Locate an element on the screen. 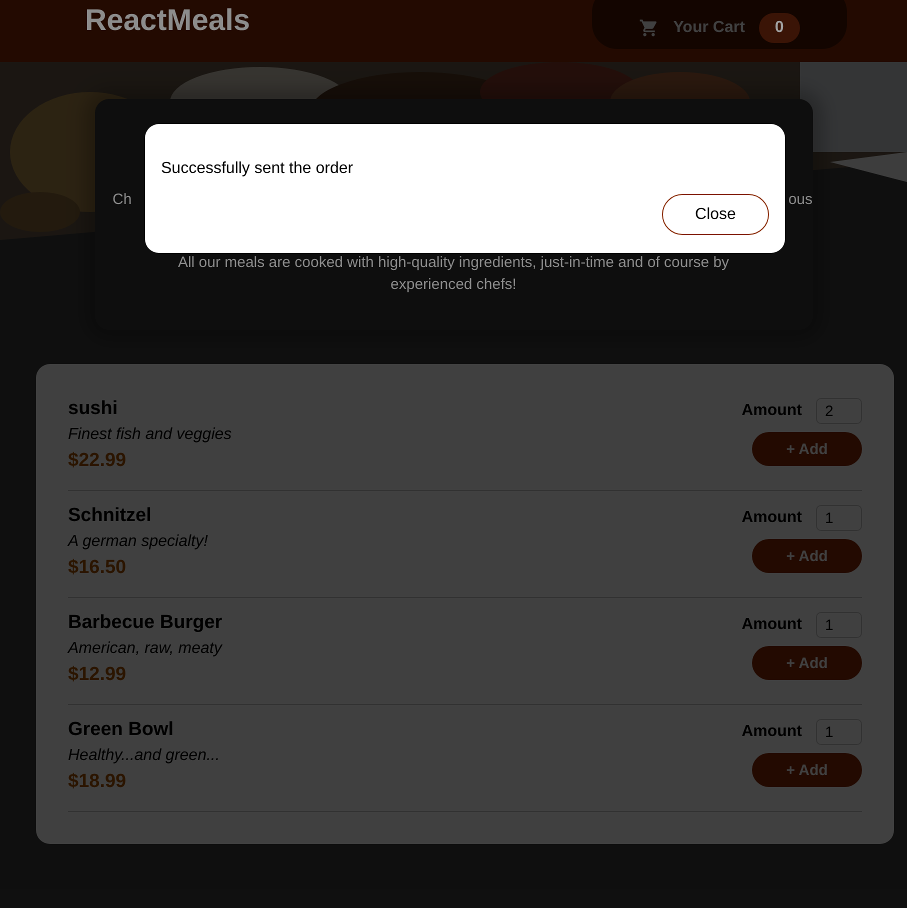  meal-name: Barbecue Burger is located at coordinates (145, 623).